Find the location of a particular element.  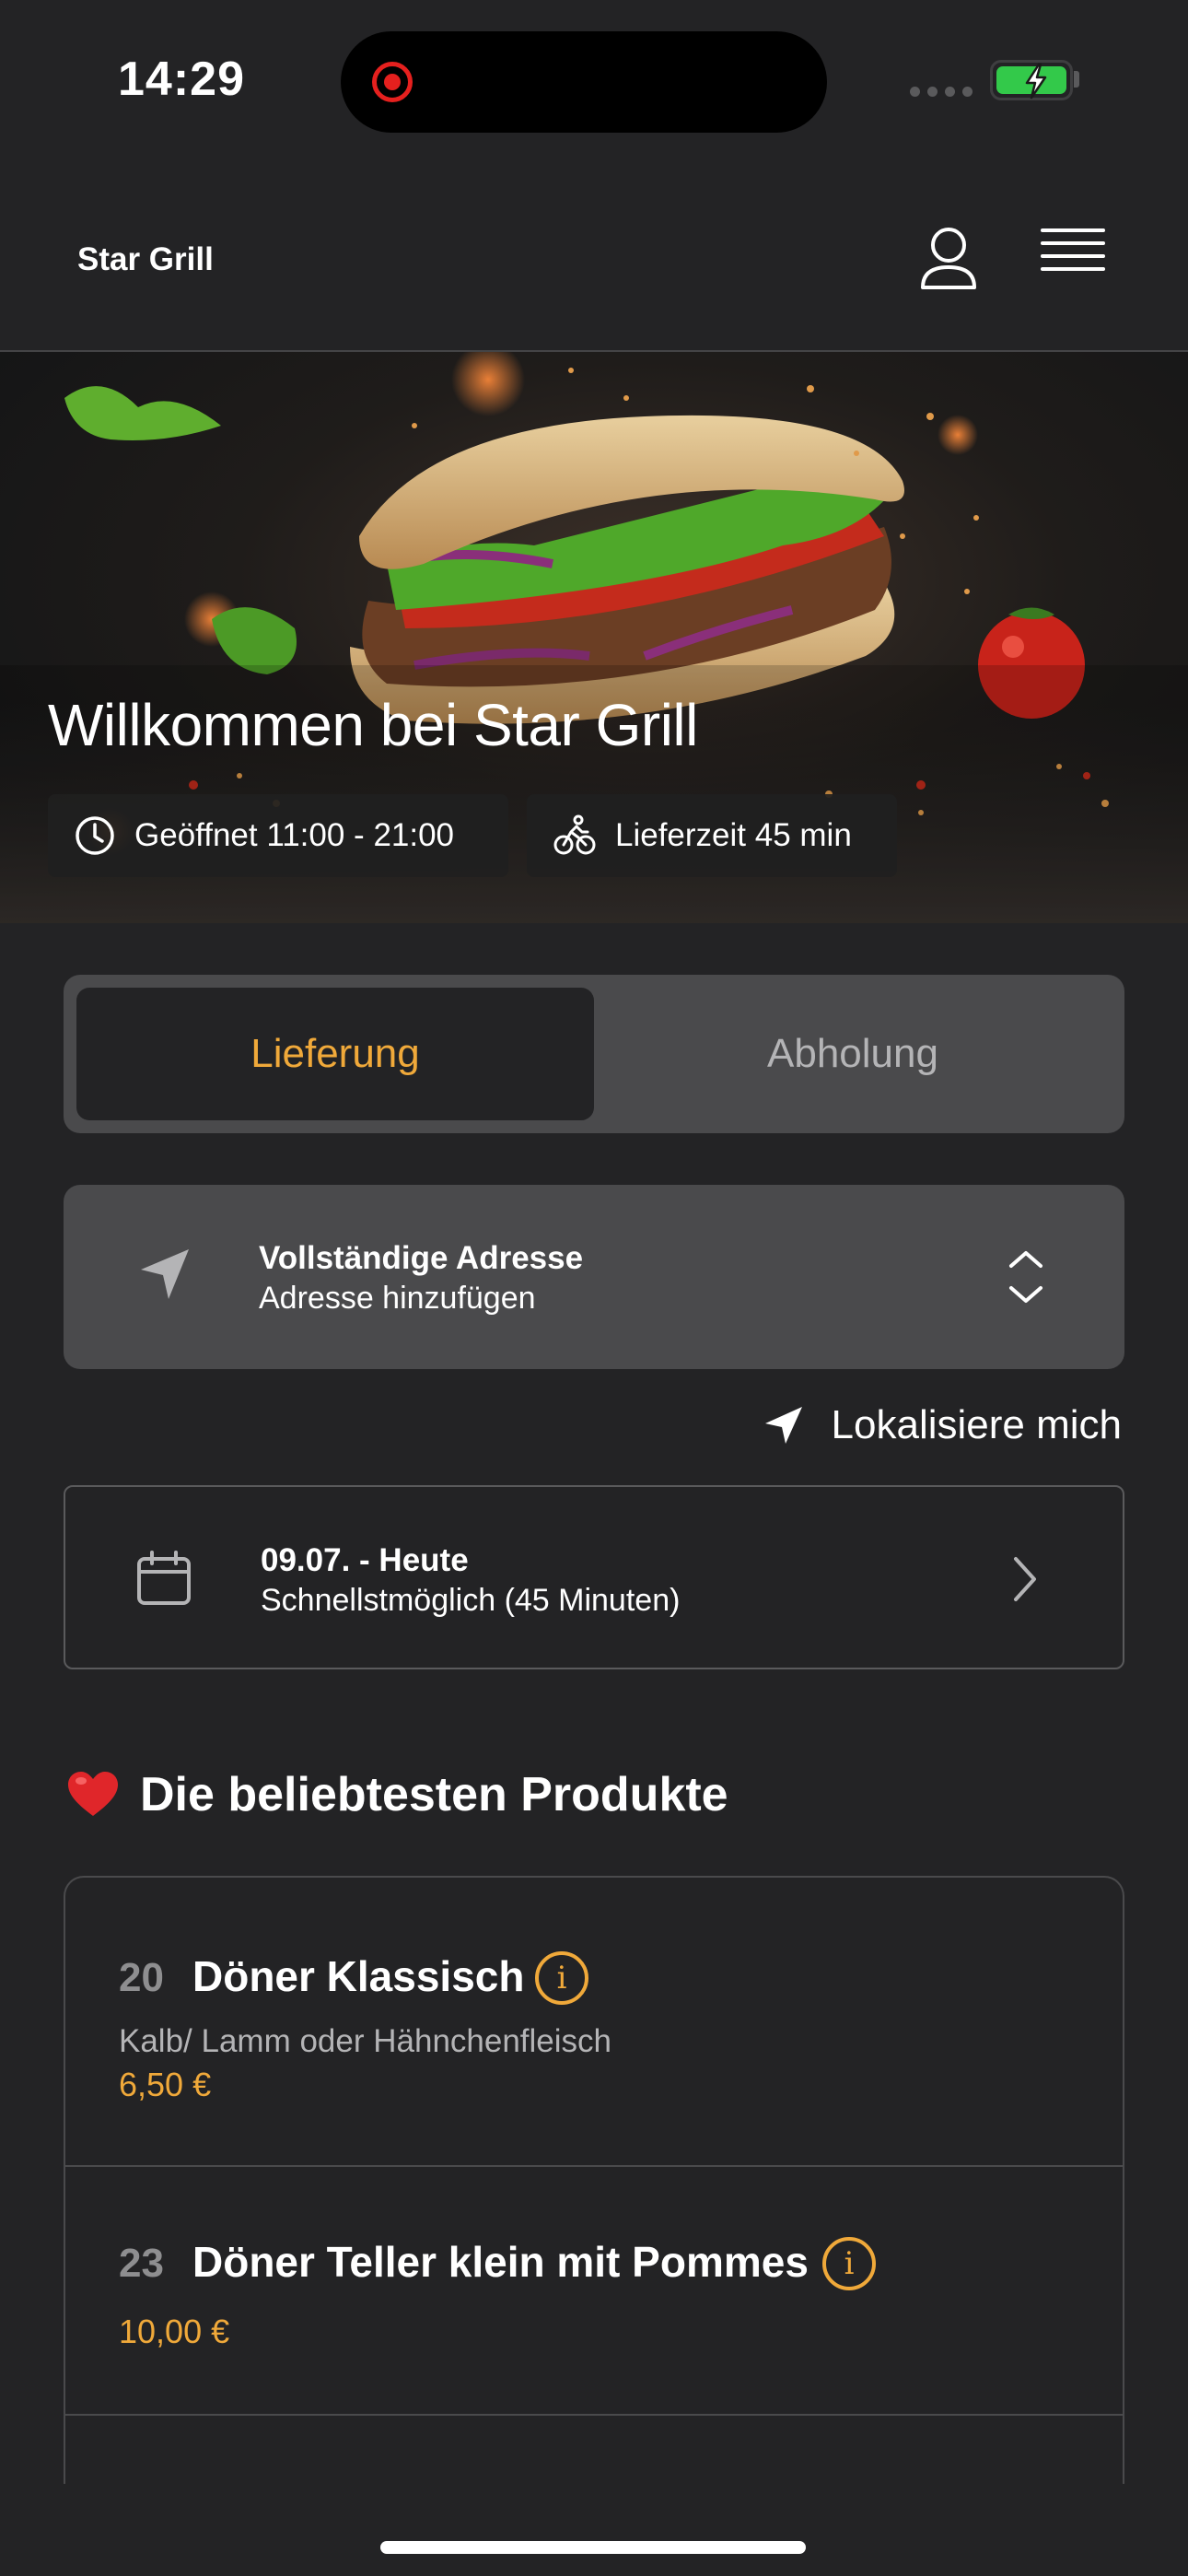

calendar-icon is located at coordinates (164, 1578).